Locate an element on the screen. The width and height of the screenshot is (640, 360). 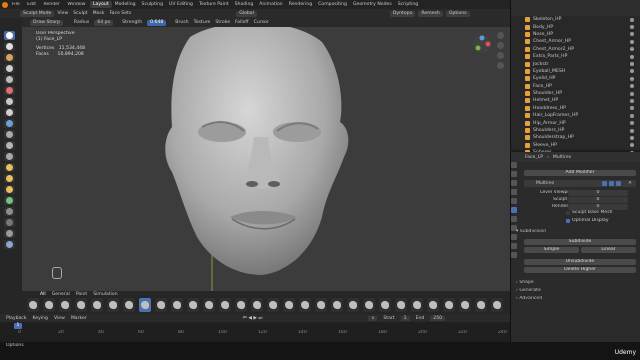
output-tab-icon is located at coordinates (514, 183).